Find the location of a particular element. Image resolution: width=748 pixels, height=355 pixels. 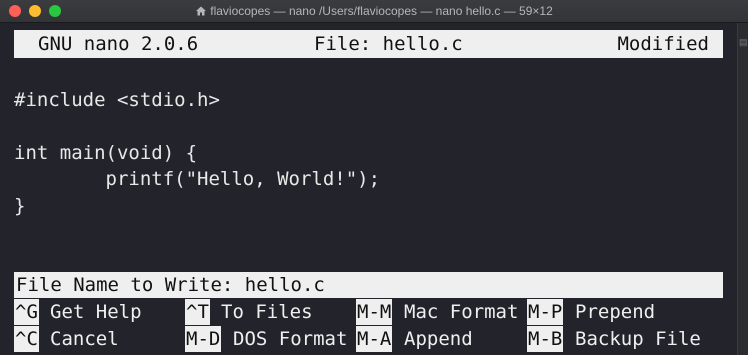

prompt-highlight is located at coordinates (539, 285).